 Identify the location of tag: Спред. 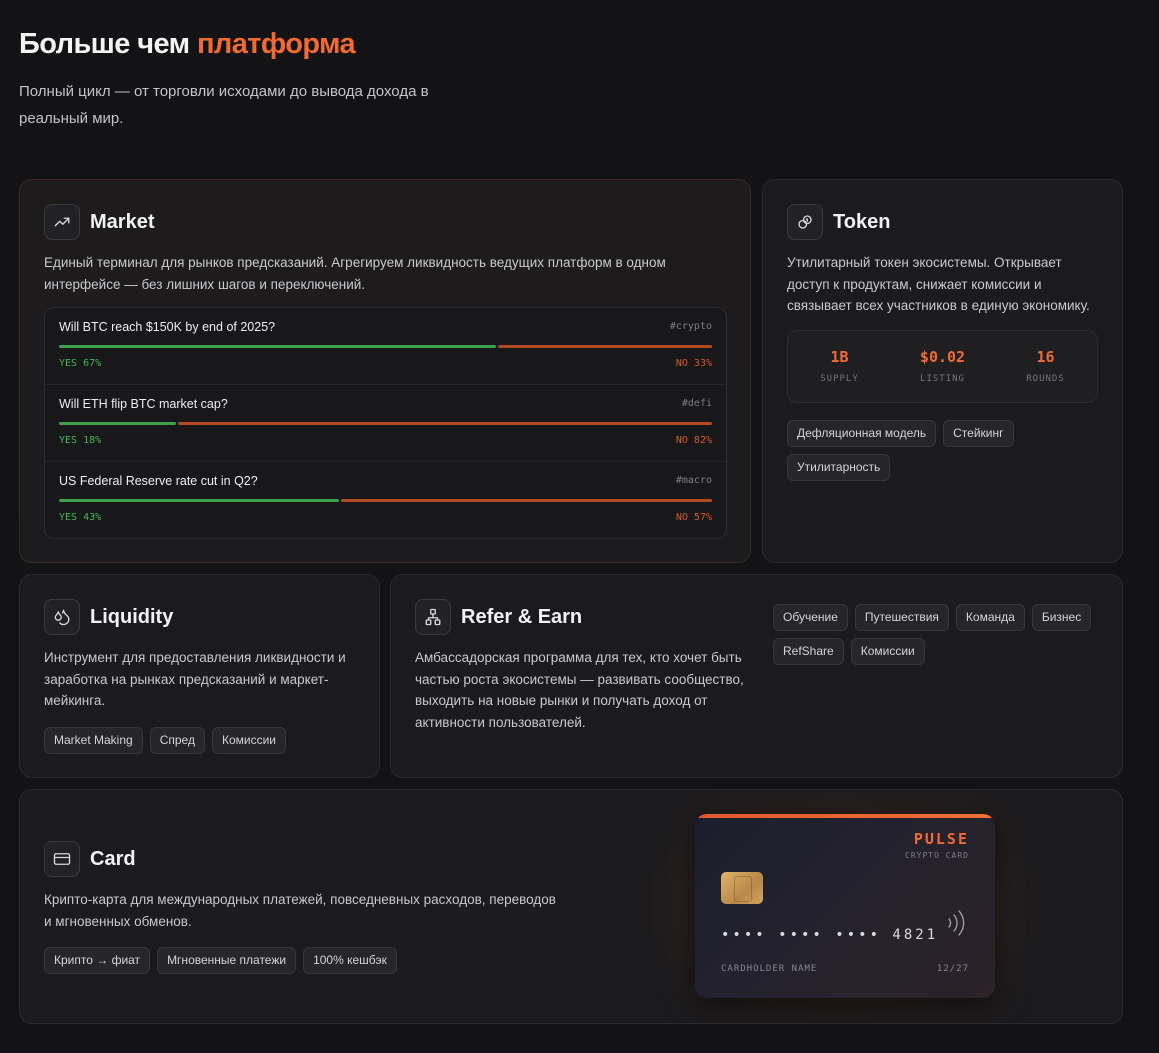
(177, 740).